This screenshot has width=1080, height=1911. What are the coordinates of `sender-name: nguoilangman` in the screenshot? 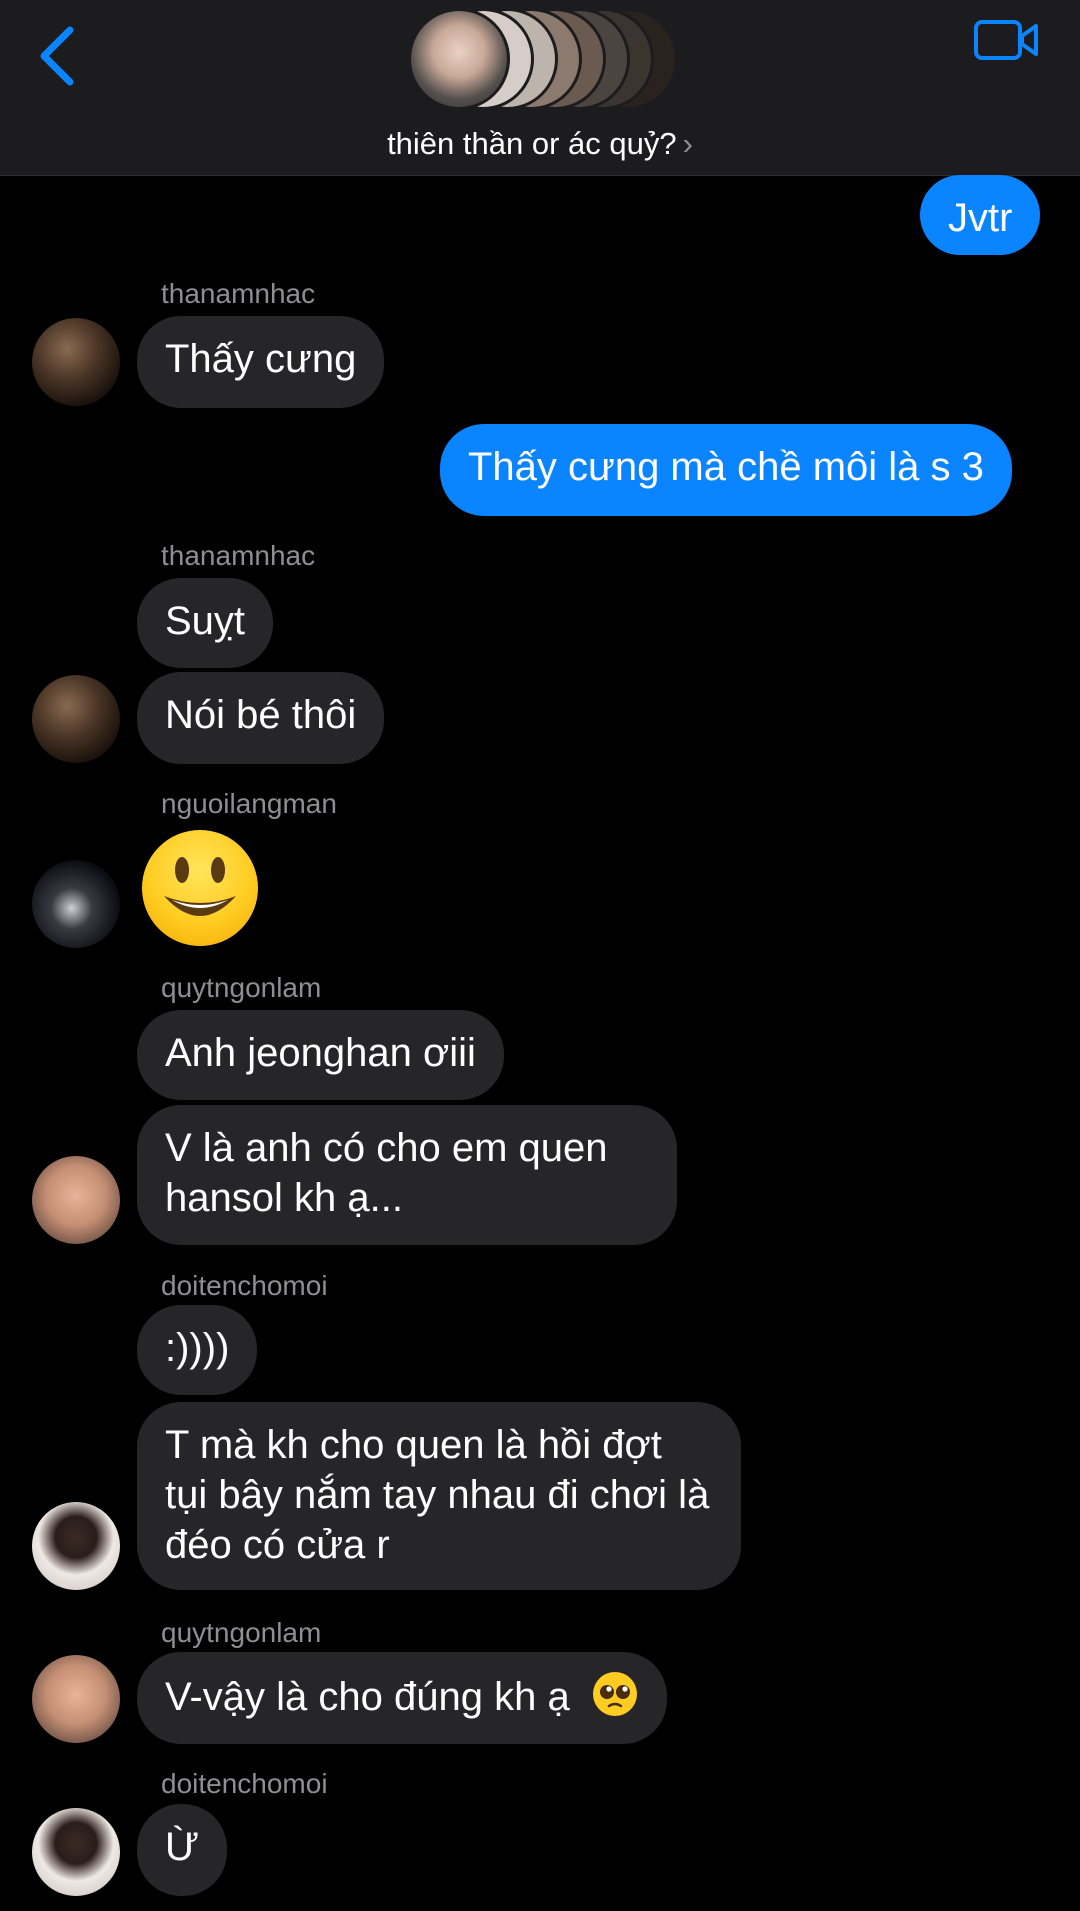 It's located at (249, 803).